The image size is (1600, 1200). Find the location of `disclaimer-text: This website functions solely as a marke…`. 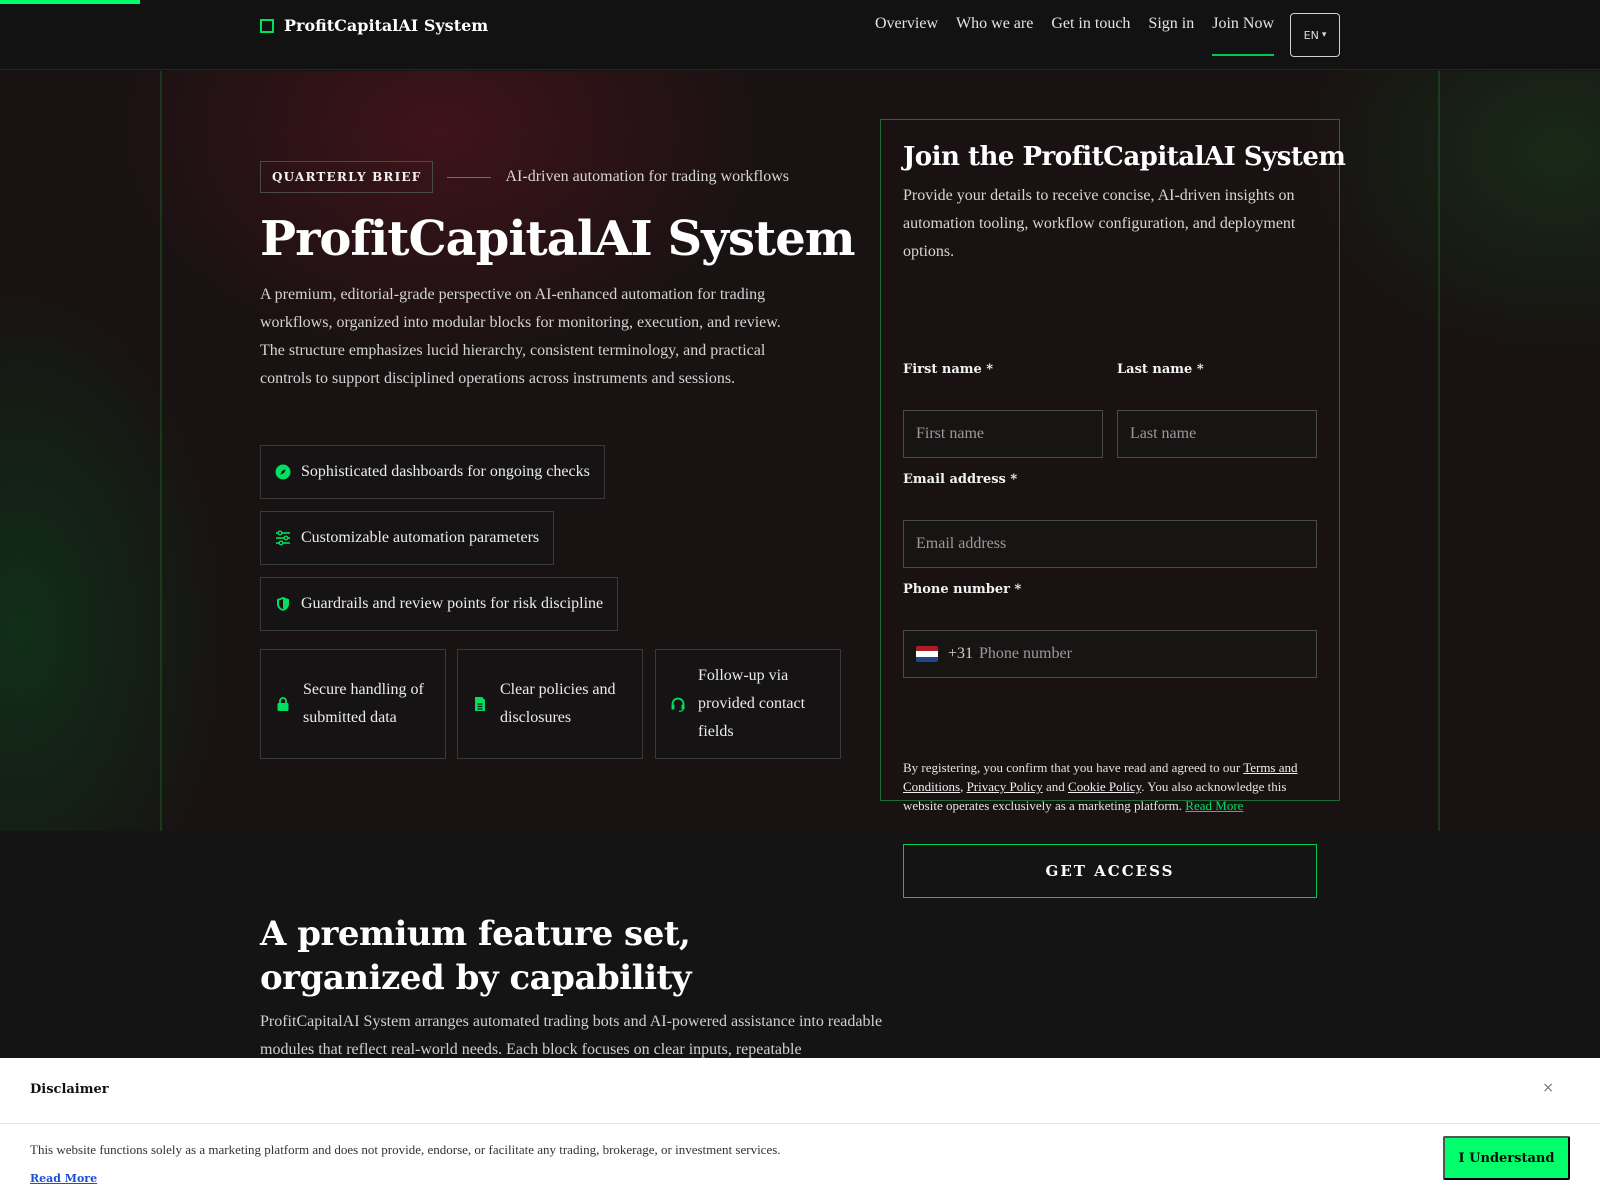

disclaimer-text: This website functions solely as a marke… is located at coordinates (405, 1149).